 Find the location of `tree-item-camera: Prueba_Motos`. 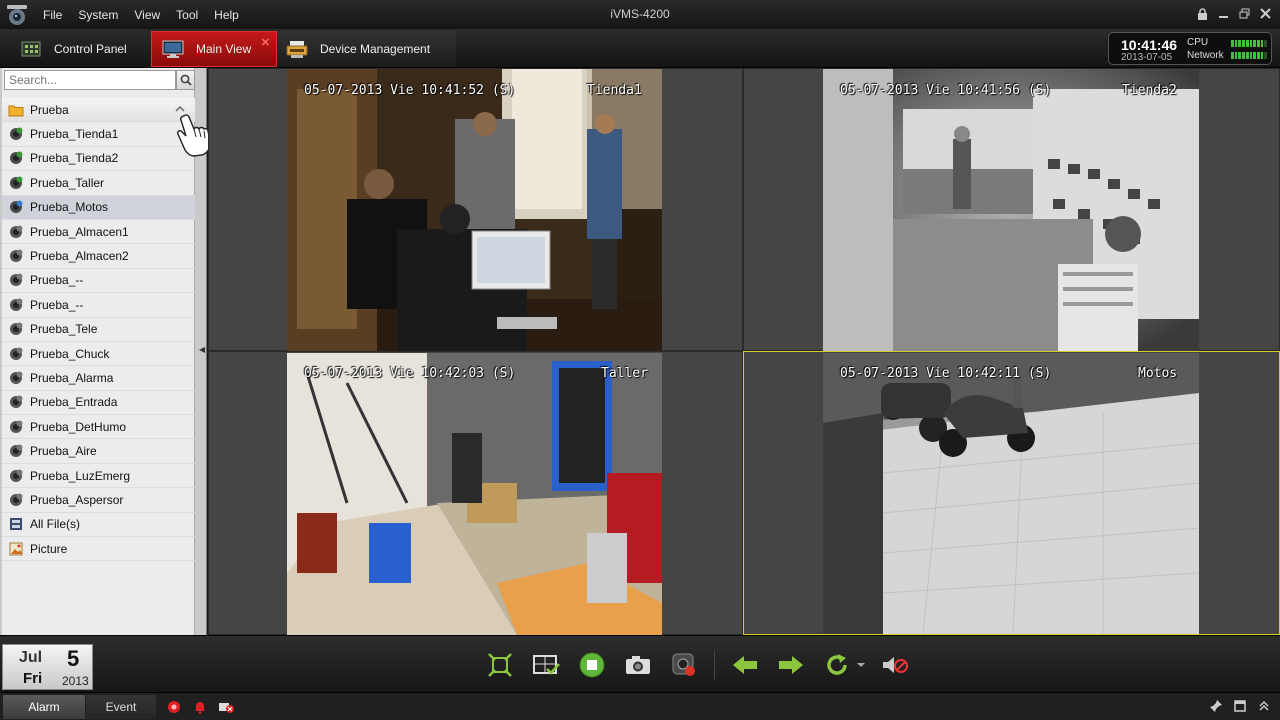

tree-item-camera: Prueba_Motos is located at coordinates (98, 207).